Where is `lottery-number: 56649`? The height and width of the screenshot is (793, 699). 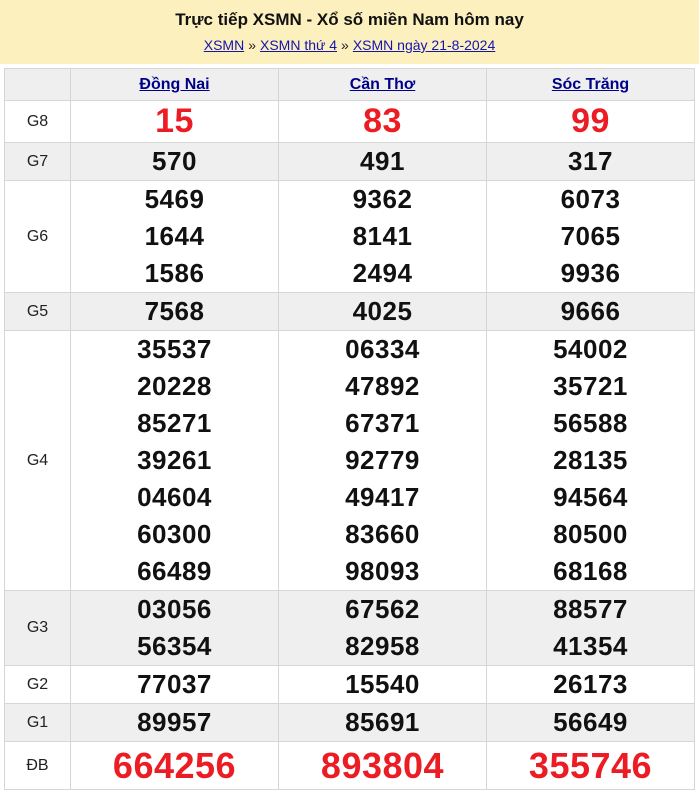
lottery-number: 56649 is located at coordinates (590, 722).